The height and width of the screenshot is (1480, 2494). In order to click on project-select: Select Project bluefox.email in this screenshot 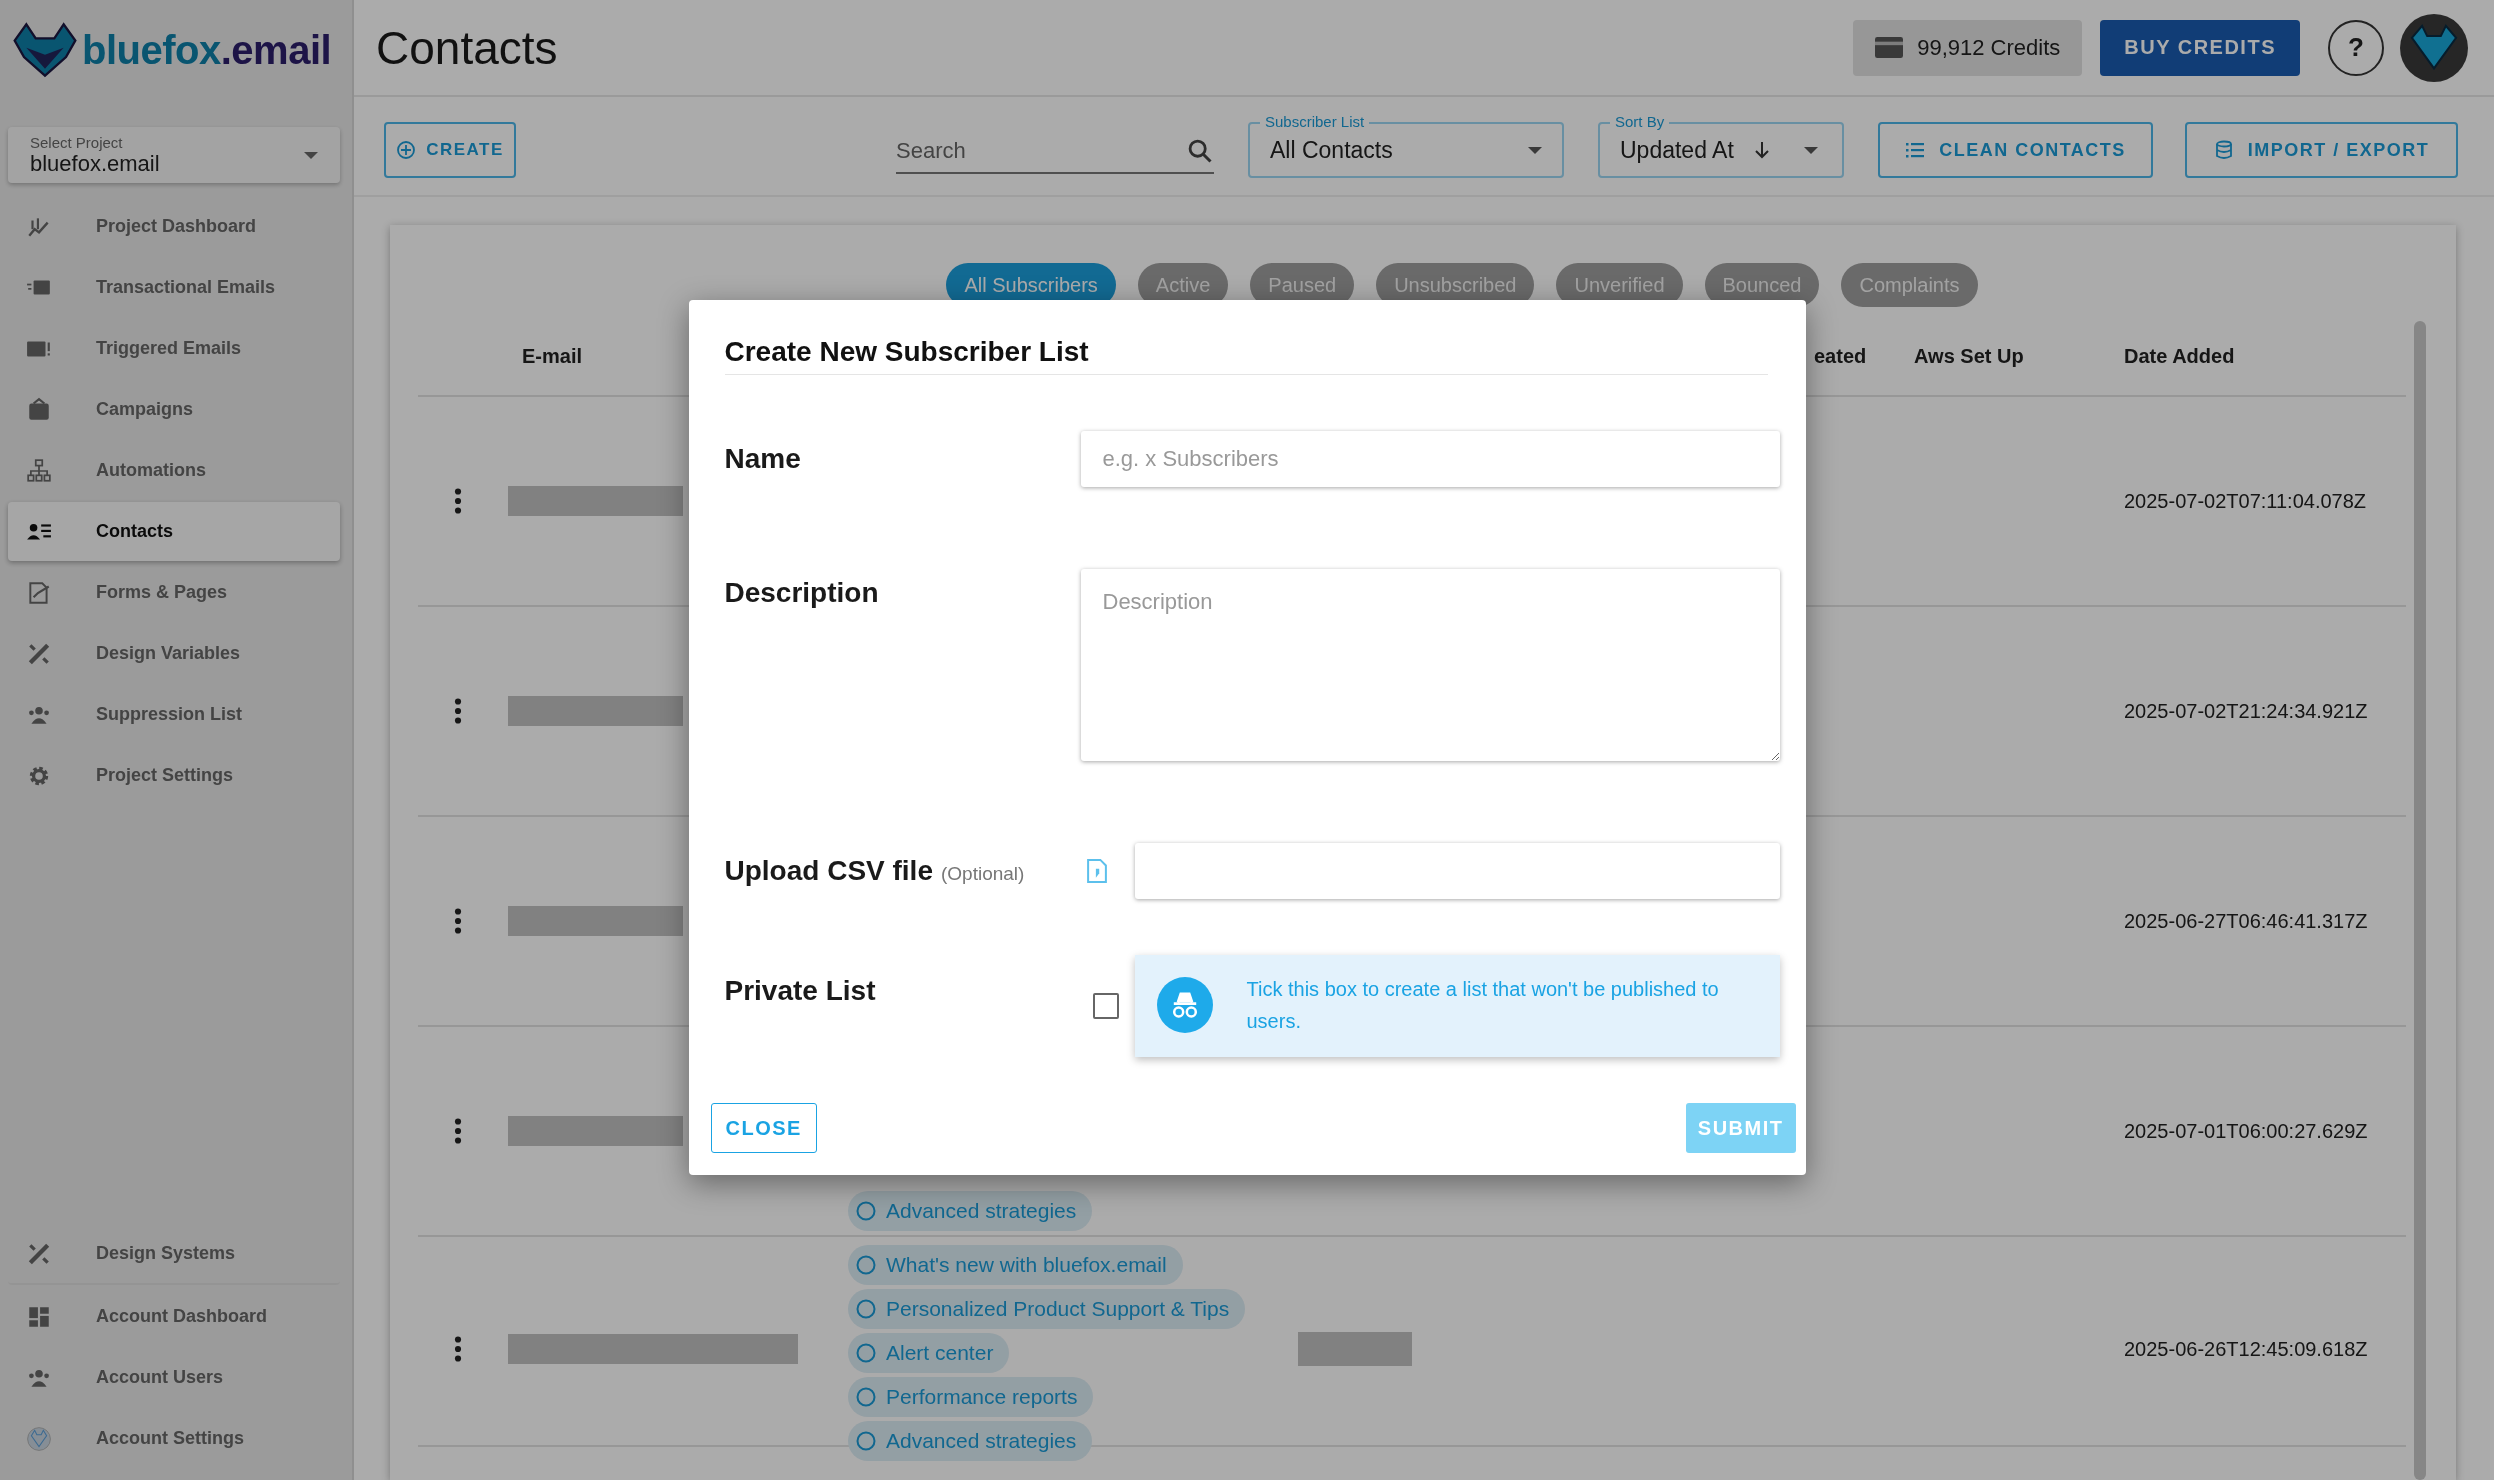, I will do `click(174, 155)`.